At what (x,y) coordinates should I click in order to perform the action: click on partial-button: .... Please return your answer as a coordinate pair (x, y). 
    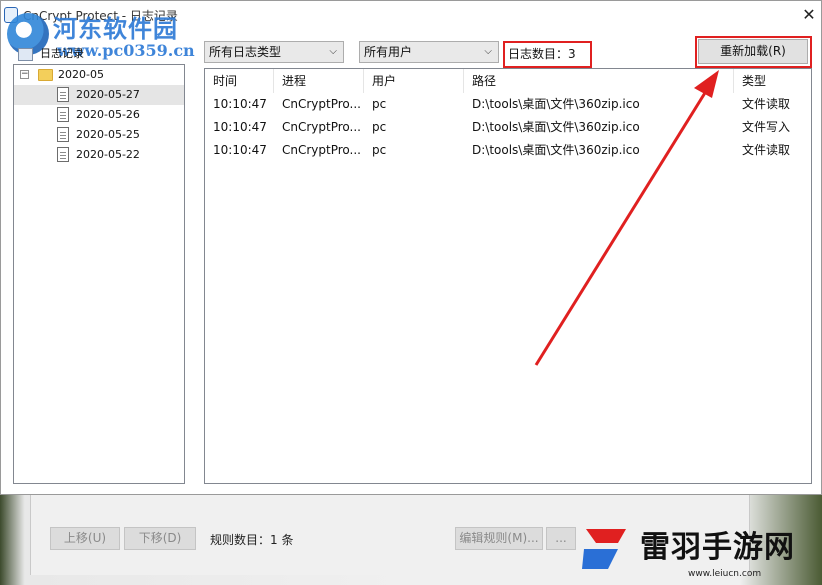
    Looking at the image, I should click on (561, 538).